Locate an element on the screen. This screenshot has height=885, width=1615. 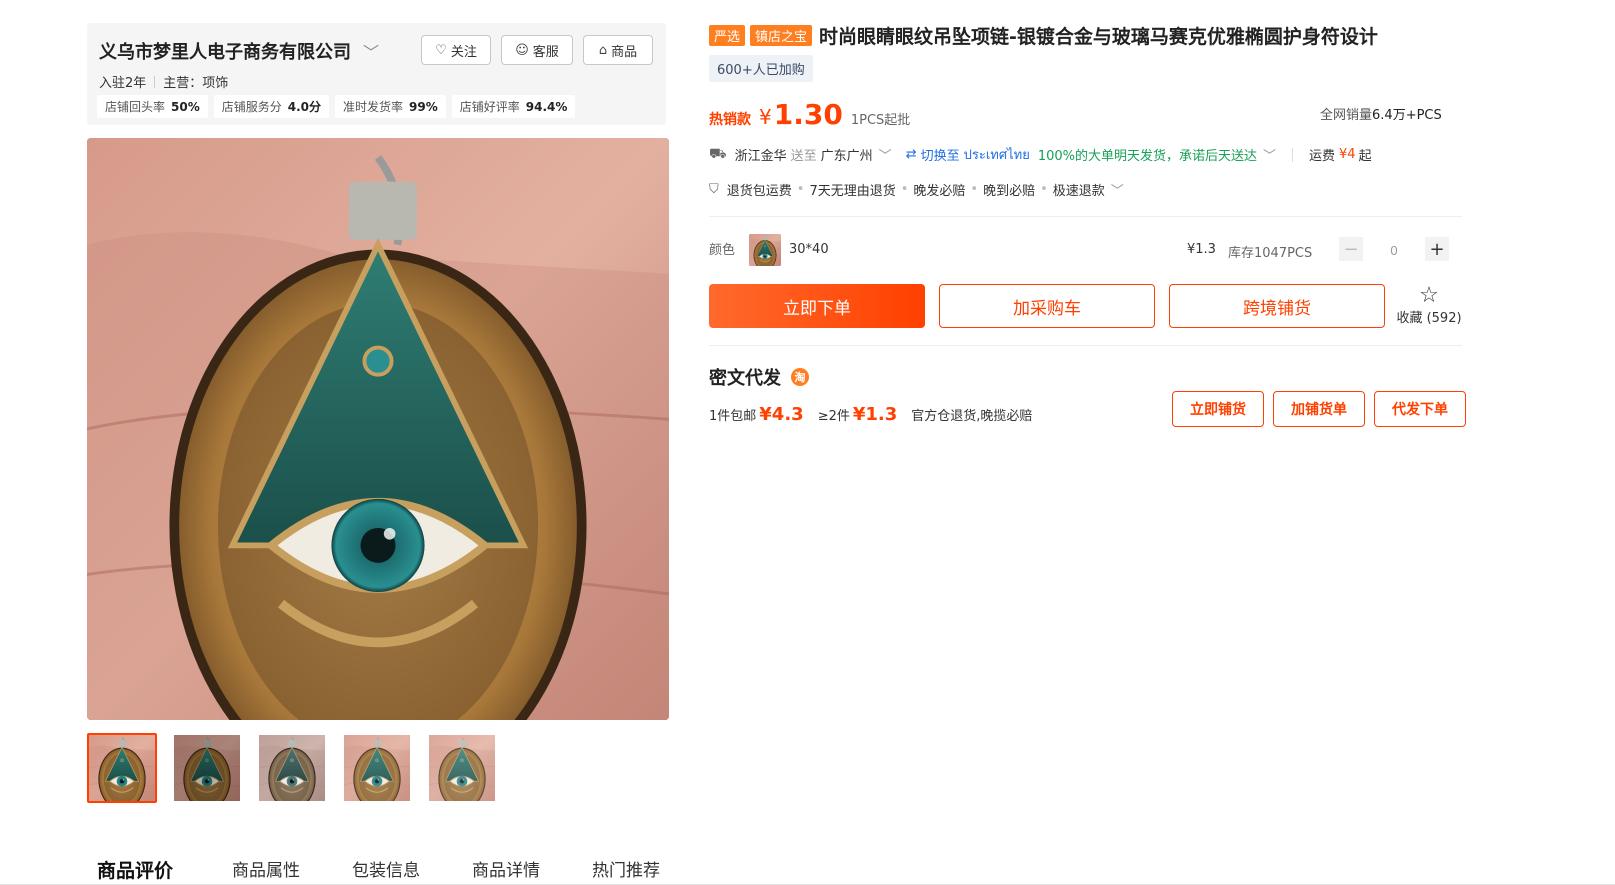
sku-stock: 库存1047PCS is located at coordinates (1270, 253).